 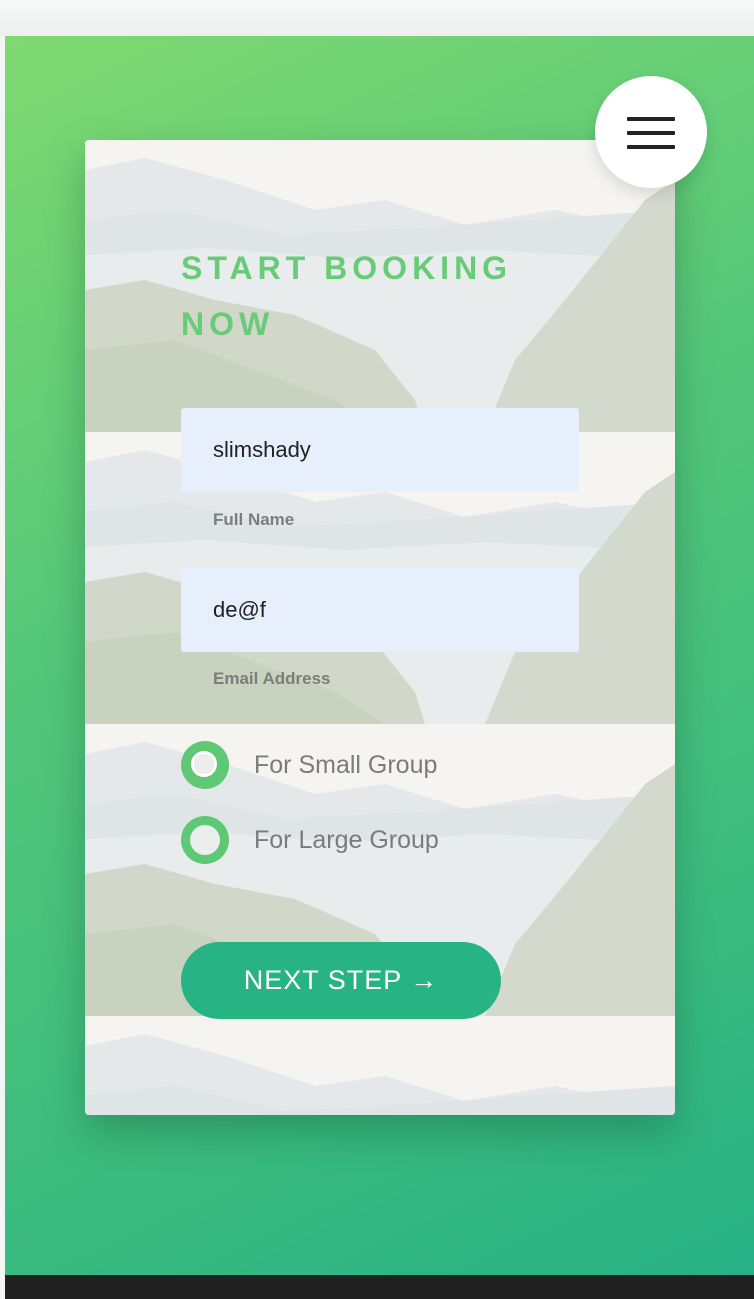 What do you see at coordinates (379, 1287) in the screenshot?
I see `bottom-bar` at bounding box center [379, 1287].